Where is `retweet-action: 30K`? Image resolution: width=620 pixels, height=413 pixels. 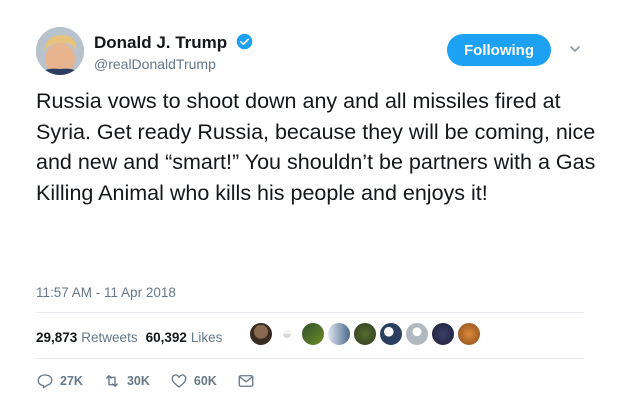 retweet-action: 30K is located at coordinates (126, 381).